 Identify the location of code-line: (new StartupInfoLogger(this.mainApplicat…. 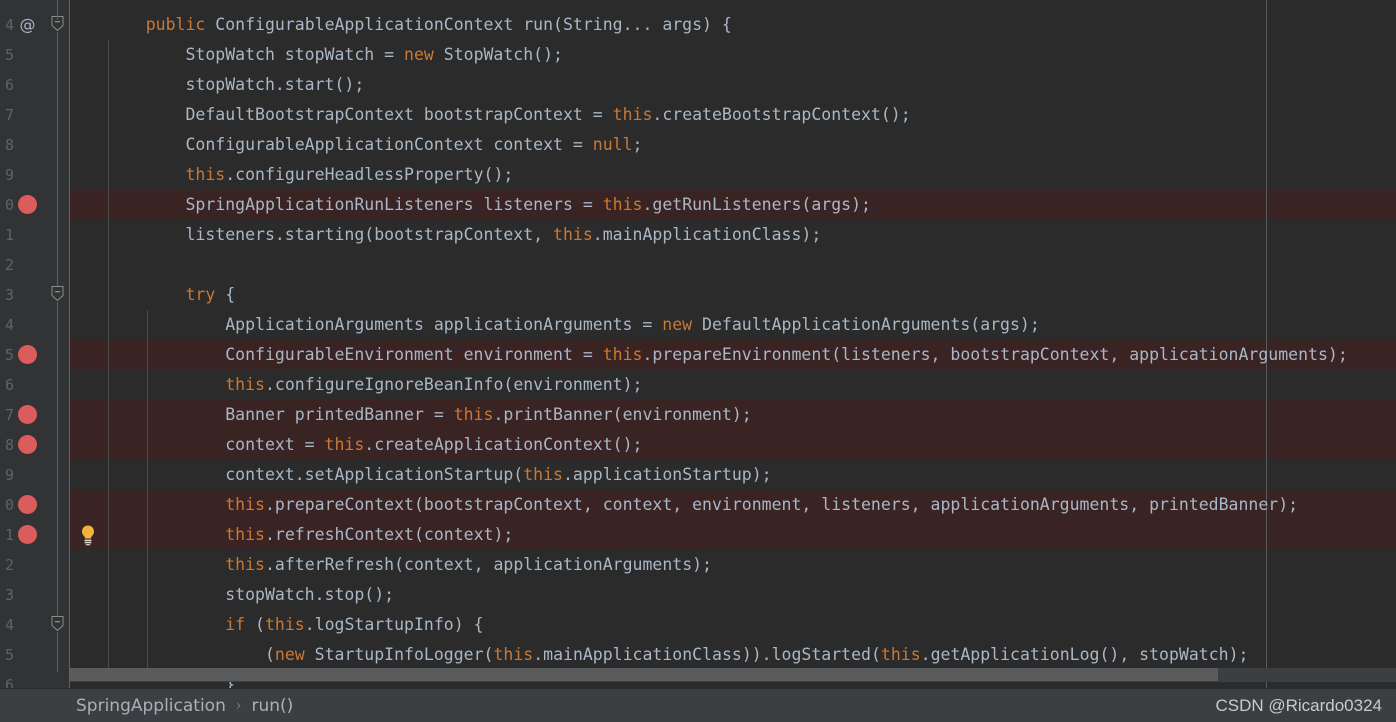
(677, 654).